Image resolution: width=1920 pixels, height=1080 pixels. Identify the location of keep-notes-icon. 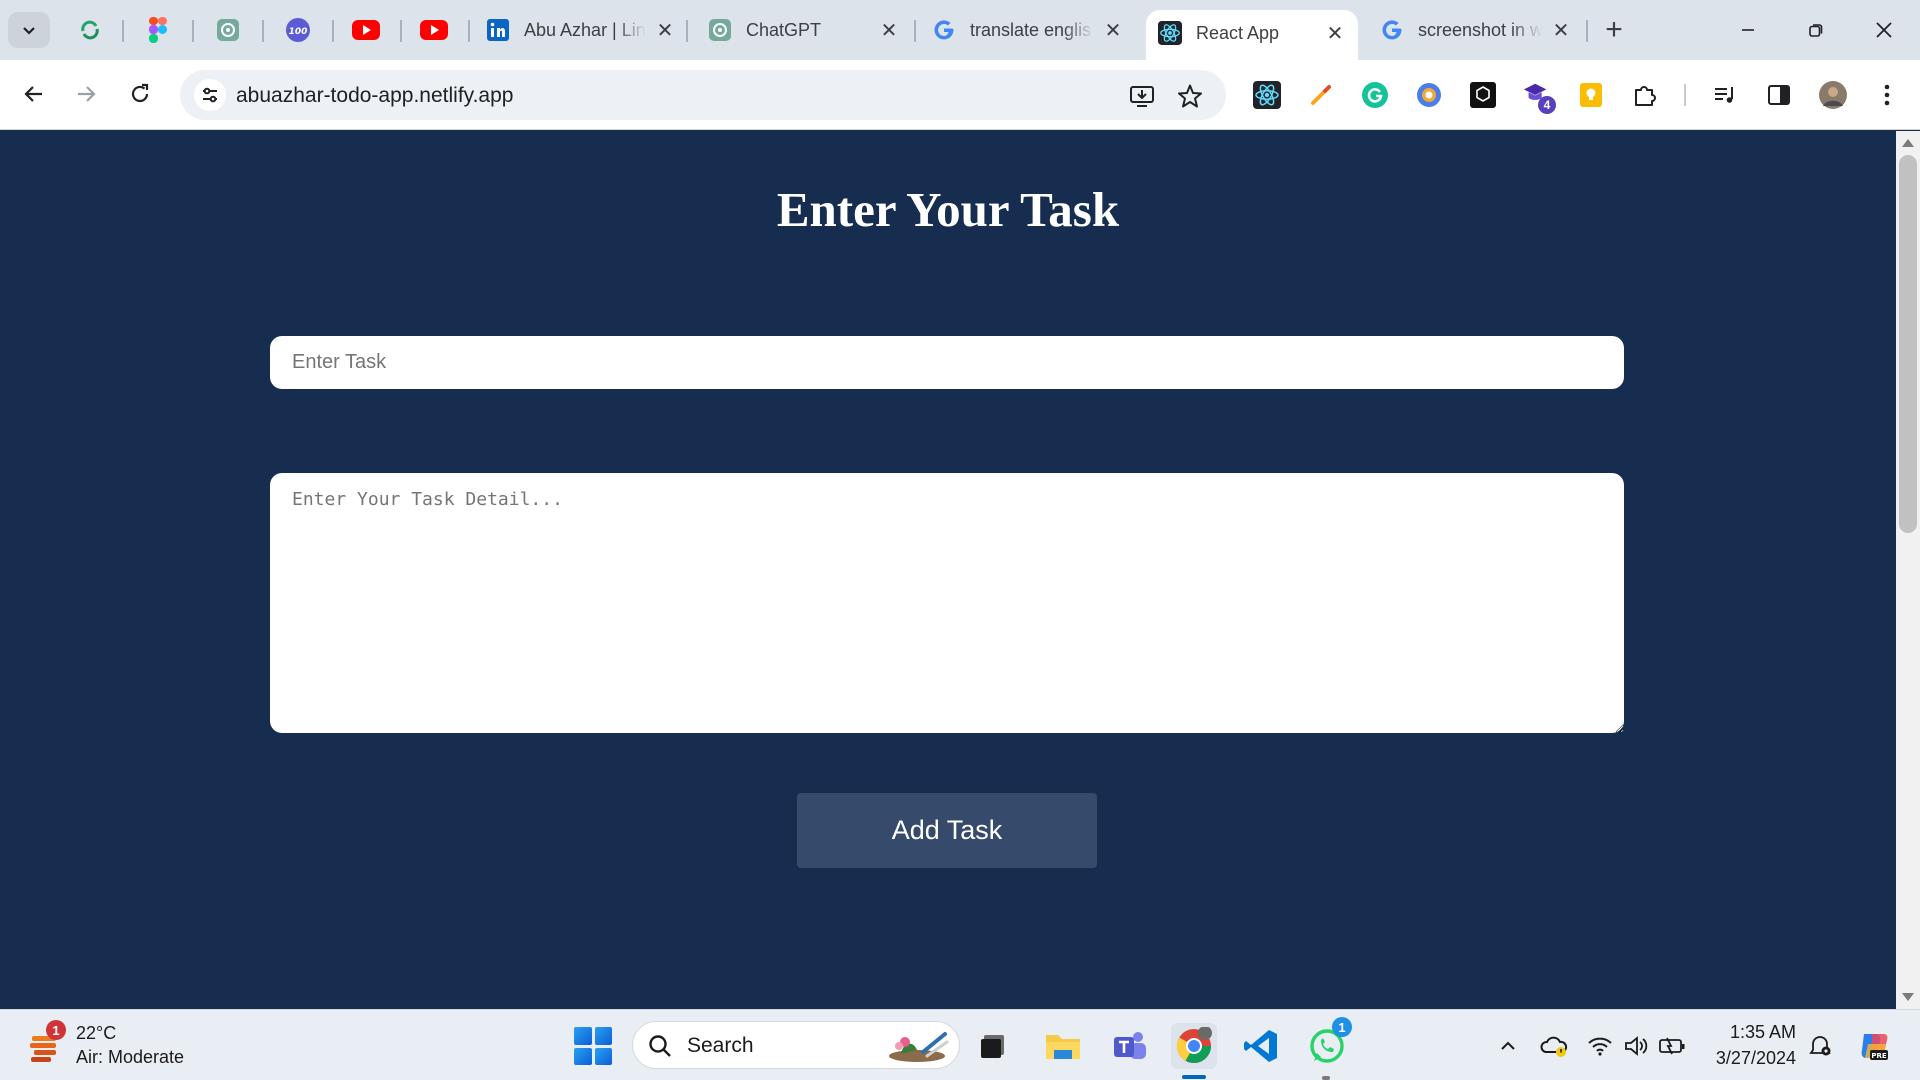
(1591, 95).